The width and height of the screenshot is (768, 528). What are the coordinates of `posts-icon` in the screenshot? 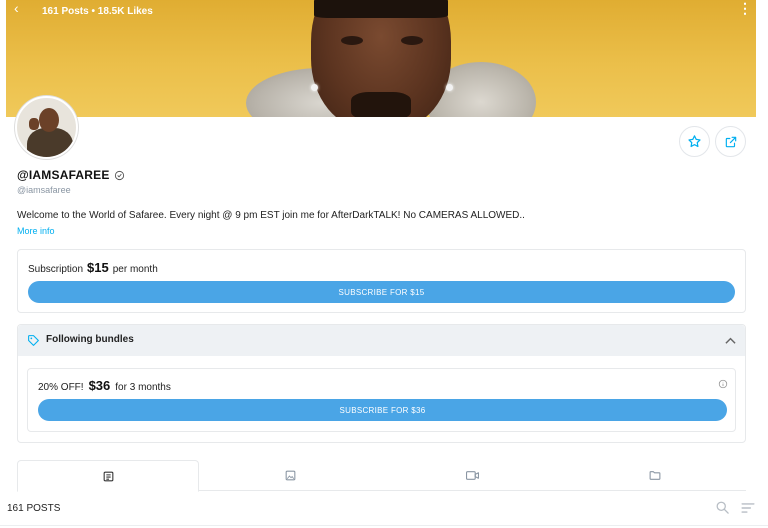 It's located at (108, 476).